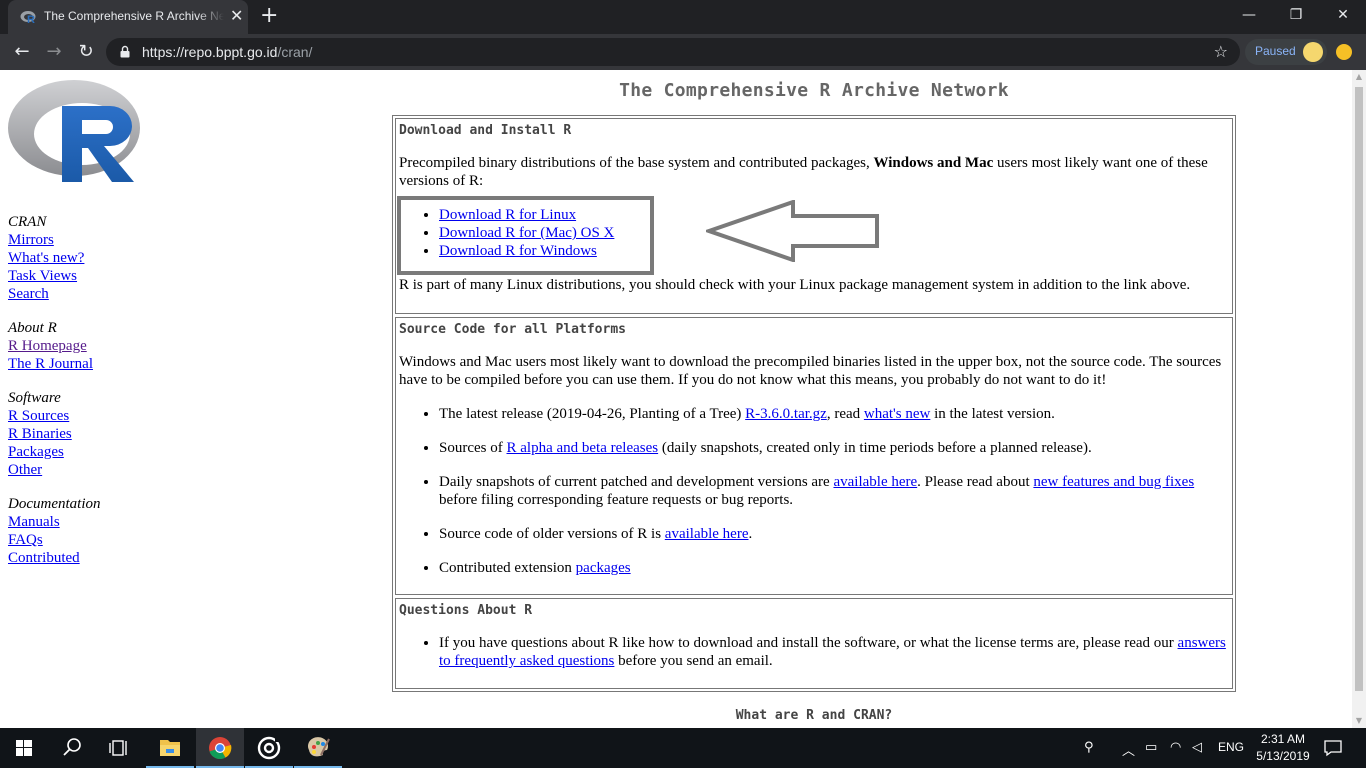 The width and height of the screenshot is (1366, 768). What do you see at coordinates (466, 610) in the screenshot?
I see `questions-heading: Questions About R` at bounding box center [466, 610].